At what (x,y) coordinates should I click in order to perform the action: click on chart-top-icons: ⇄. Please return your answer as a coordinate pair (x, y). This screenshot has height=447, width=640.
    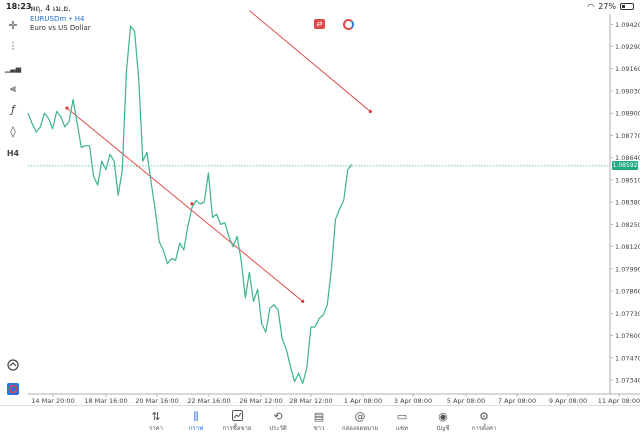
    Looking at the image, I should click on (334, 24).